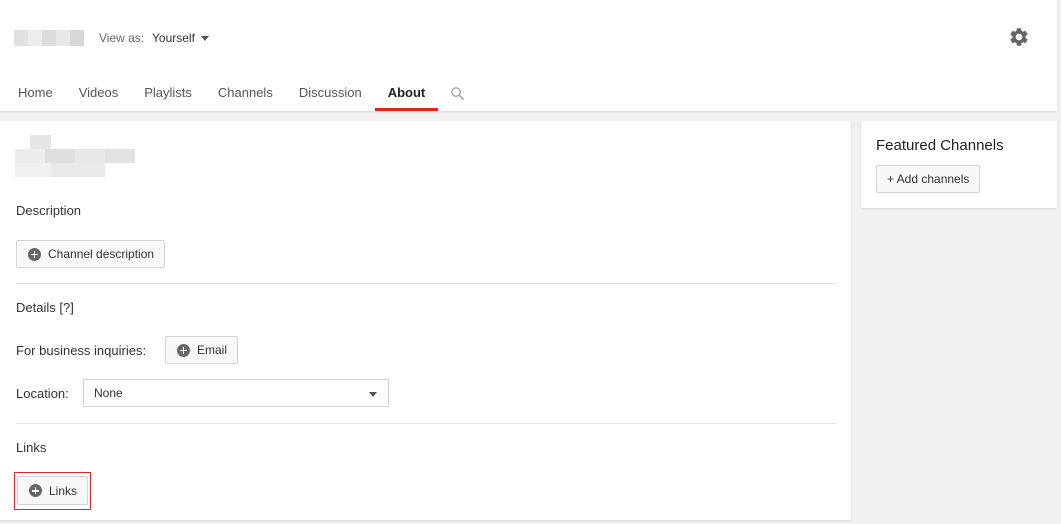 The image size is (1061, 524). What do you see at coordinates (108, 393) in the screenshot?
I see `location-select-value: None` at bounding box center [108, 393].